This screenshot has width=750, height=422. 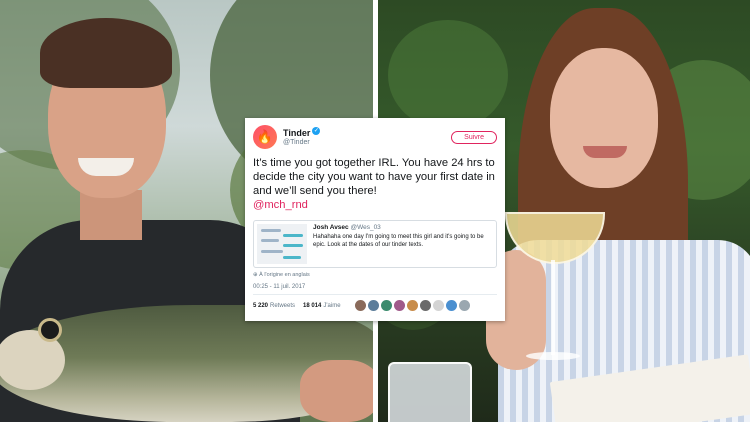 What do you see at coordinates (106, 53) in the screenshot?
I see `man-hair` at bounding box center [106, 53].